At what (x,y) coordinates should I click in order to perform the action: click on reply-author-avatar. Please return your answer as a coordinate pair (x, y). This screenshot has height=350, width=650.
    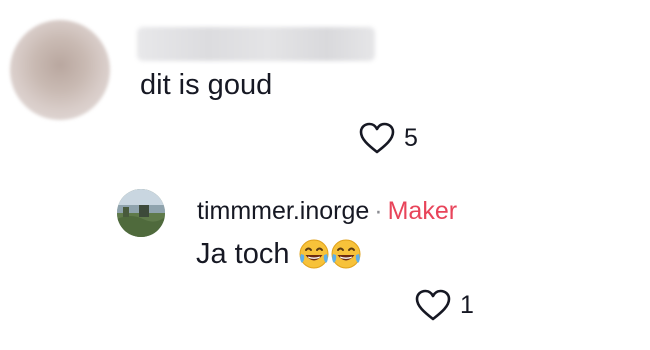
    Looking at the image, I should click on (141, 213).